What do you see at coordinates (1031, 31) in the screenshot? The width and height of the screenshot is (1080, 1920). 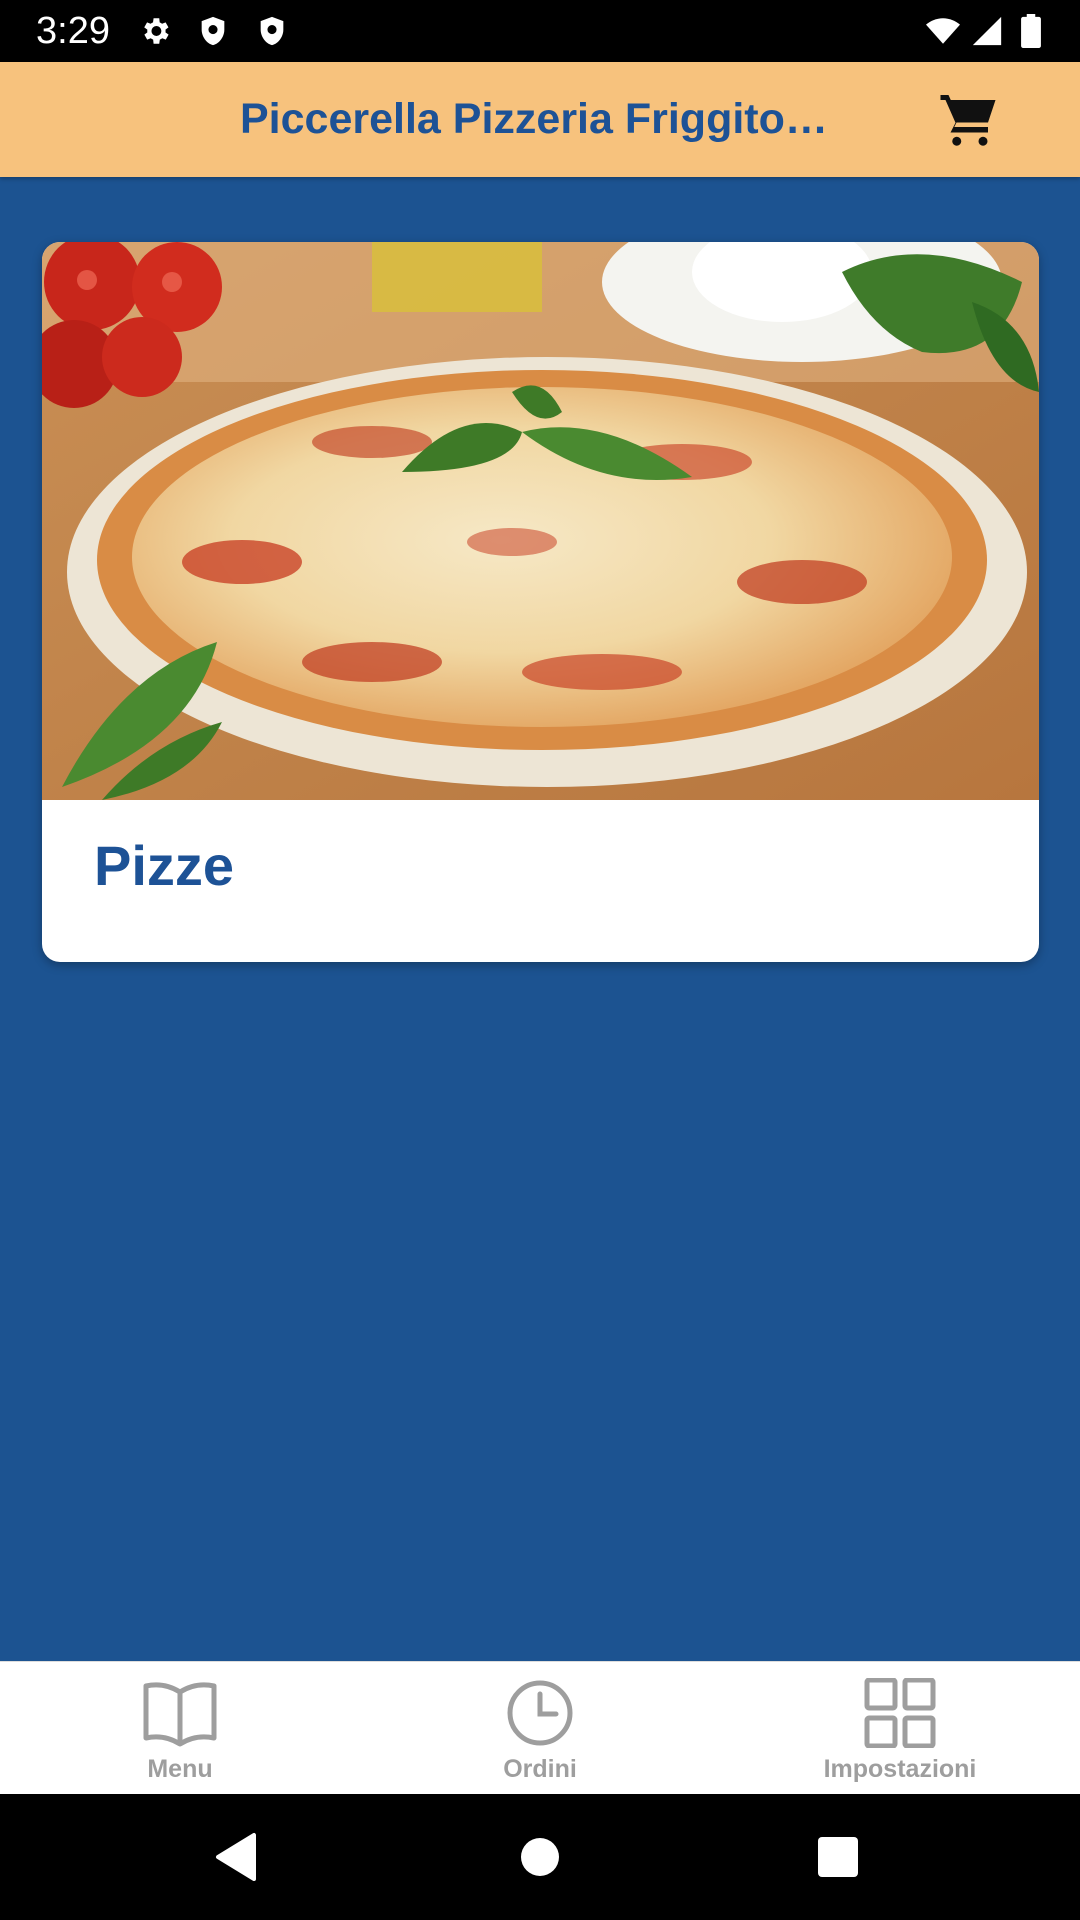 I see `battery-icon` at bounding box center [1031, 31].